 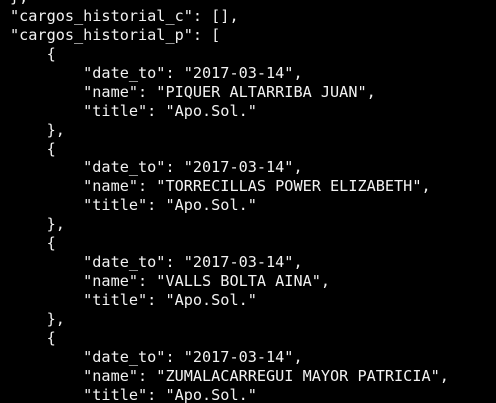 What do you see at coordinates (220, 186) in the screenshot?
I see `terminal-line: "name": "TORRECILLAS POWER ELIZABETH",` at bounding box center [220, 186].